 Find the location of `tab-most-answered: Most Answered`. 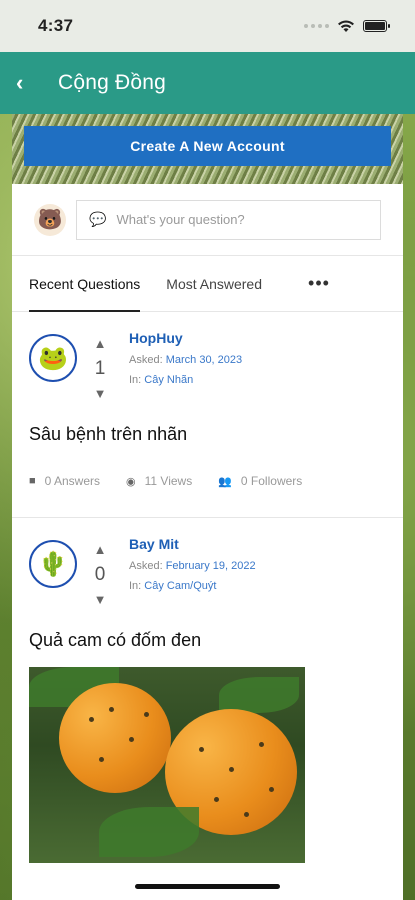

tab-most-answered: Most Answered is located at coordinates (214, 283).